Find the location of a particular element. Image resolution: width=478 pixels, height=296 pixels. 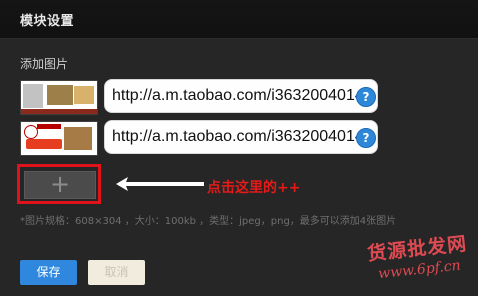

image-url-input-1: http://a.m.taobao.com/i3632004014 is located at coordinates (241, 96).